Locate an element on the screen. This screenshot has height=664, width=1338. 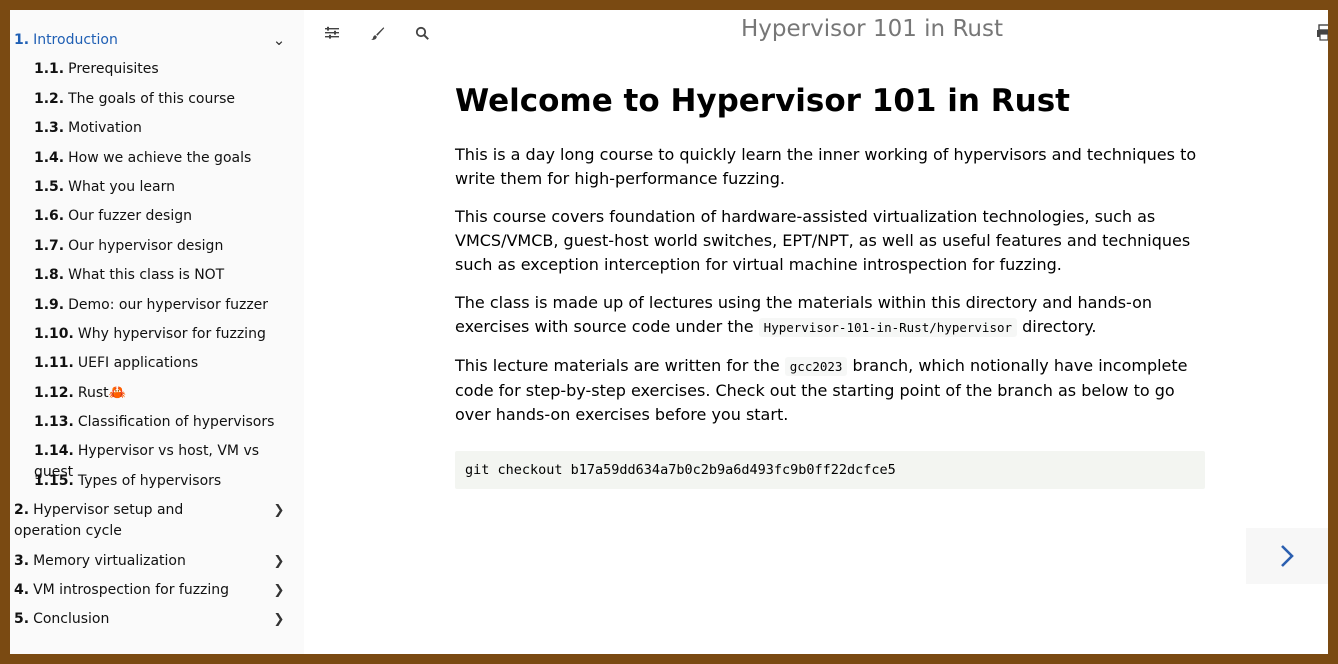
next-chapter-button is located at coordinates (1287, 556).